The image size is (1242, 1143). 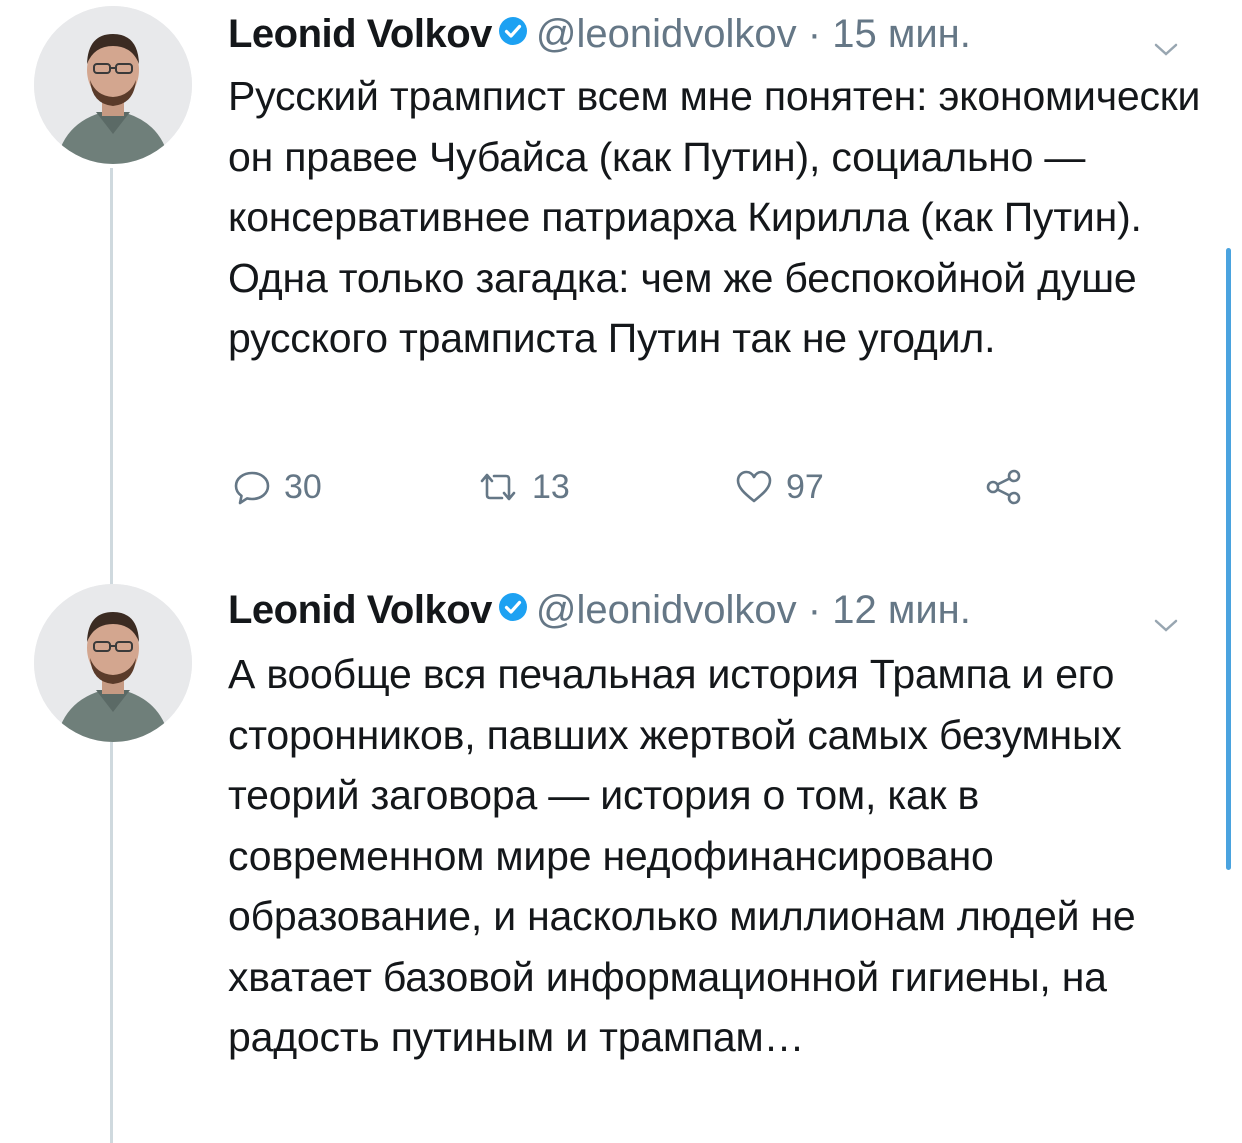 What do you see at coordinates (754, 487) in the screenshot?
I see `heart-icon` at bounding box center [754, 487].